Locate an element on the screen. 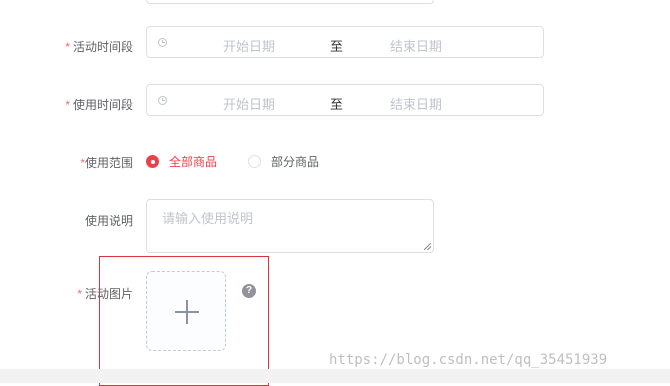 This screenshot has width=670, height=386. activity-image-label: * 活动图片 is located at coordinates (105, 294).